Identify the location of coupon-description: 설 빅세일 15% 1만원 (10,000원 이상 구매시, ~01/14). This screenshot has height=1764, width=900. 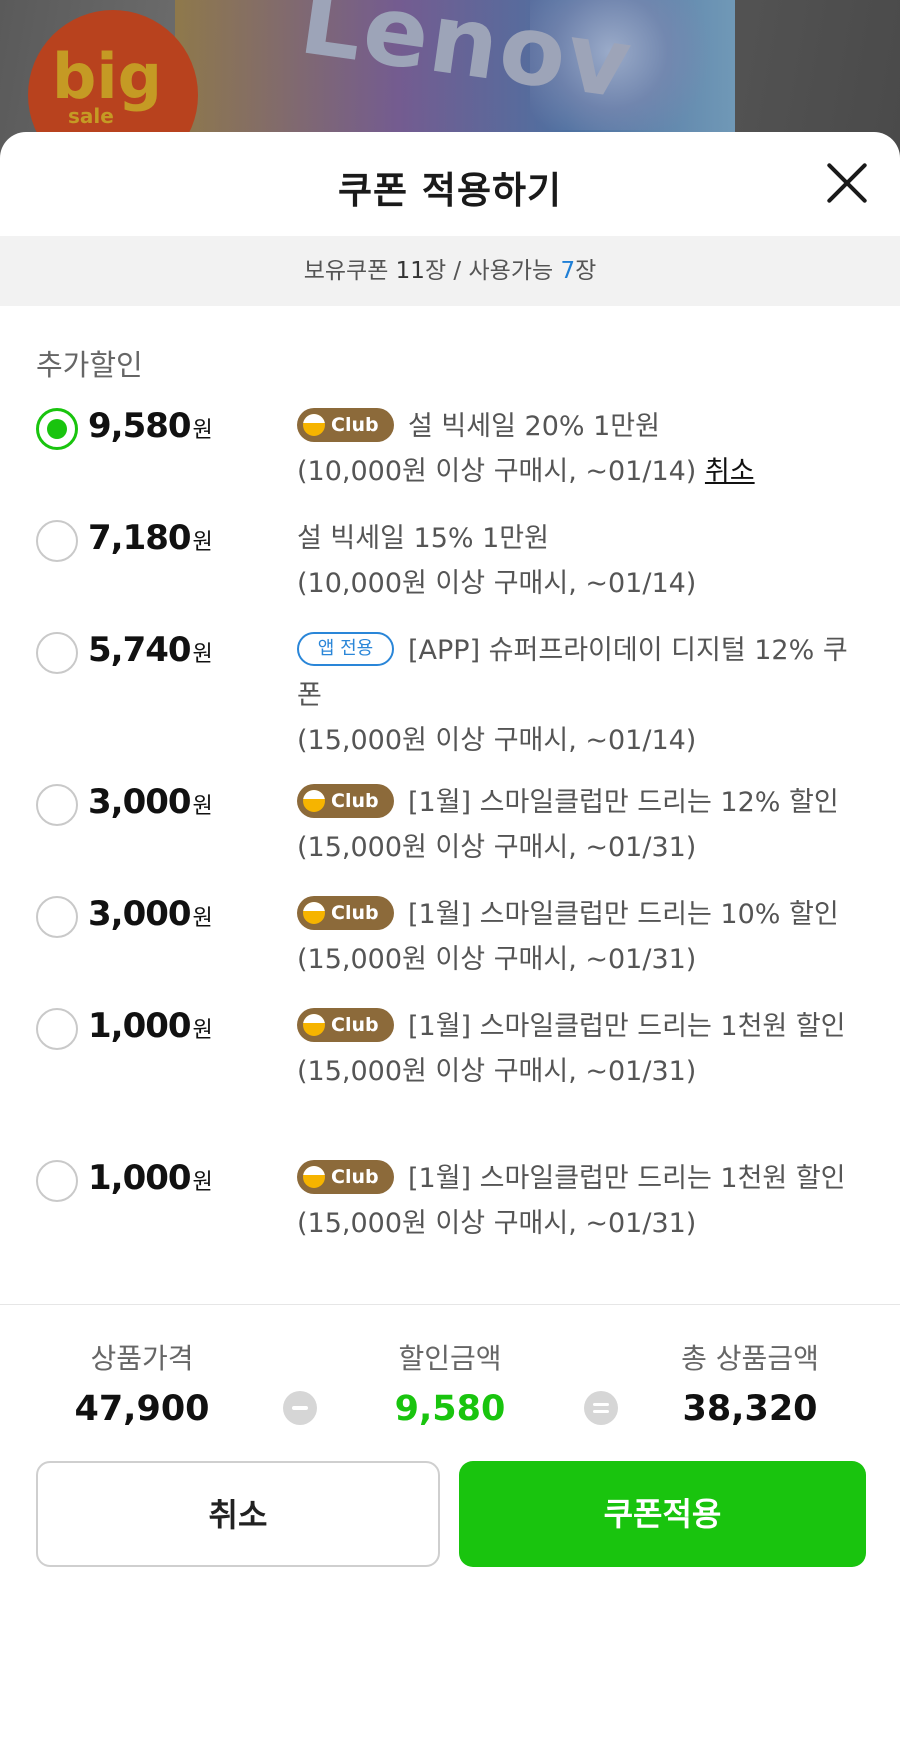
(582, 561).